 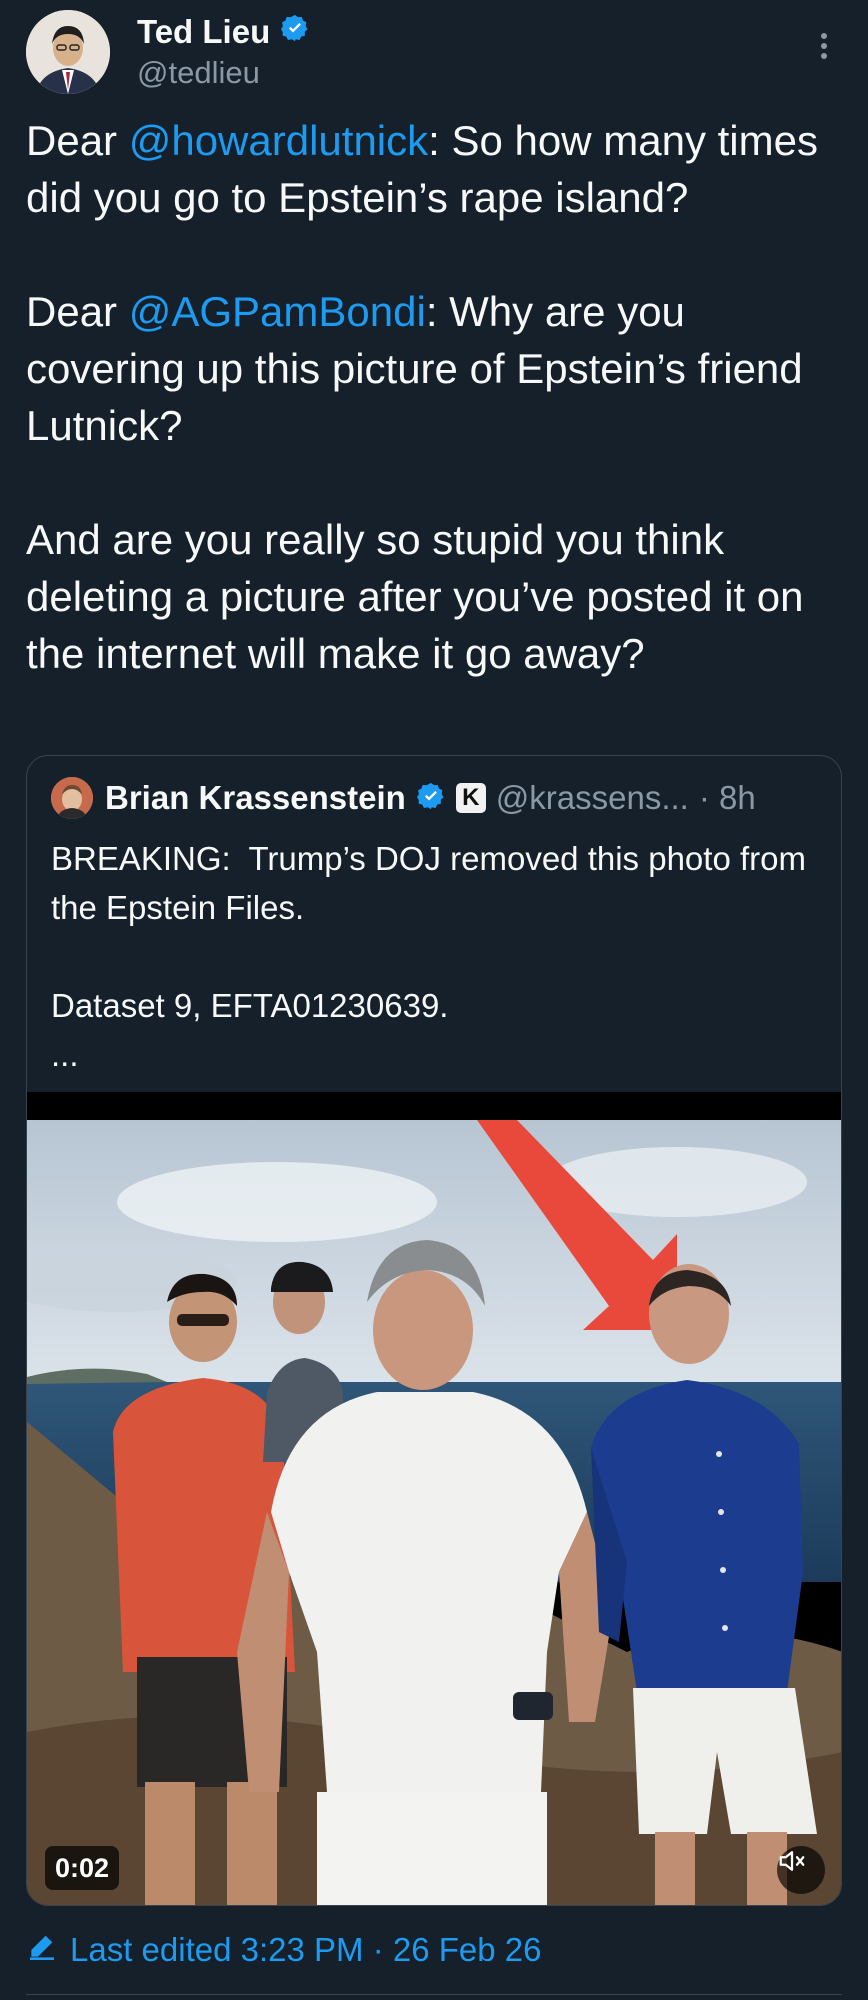 What do you see at coordinates (277, 311) in the screenshot?
I see `mention-link: @AGPamBondi` at bounding box center [277, 311].